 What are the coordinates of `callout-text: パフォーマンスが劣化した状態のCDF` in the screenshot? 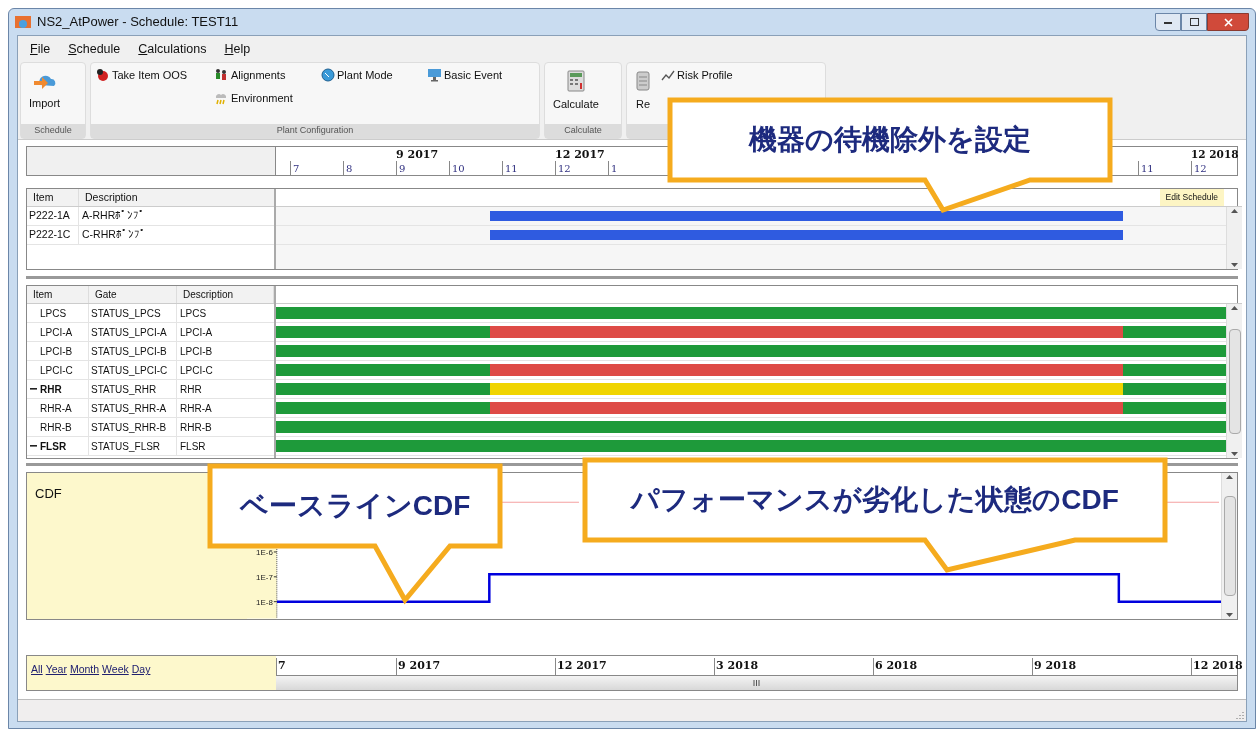 It's located at (875, 500).